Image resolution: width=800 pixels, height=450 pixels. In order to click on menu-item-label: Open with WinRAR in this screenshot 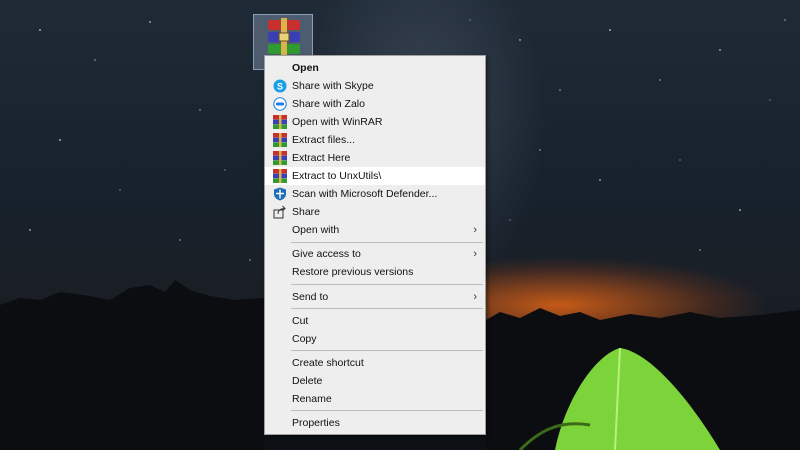, I will do `click(337, 122)`.